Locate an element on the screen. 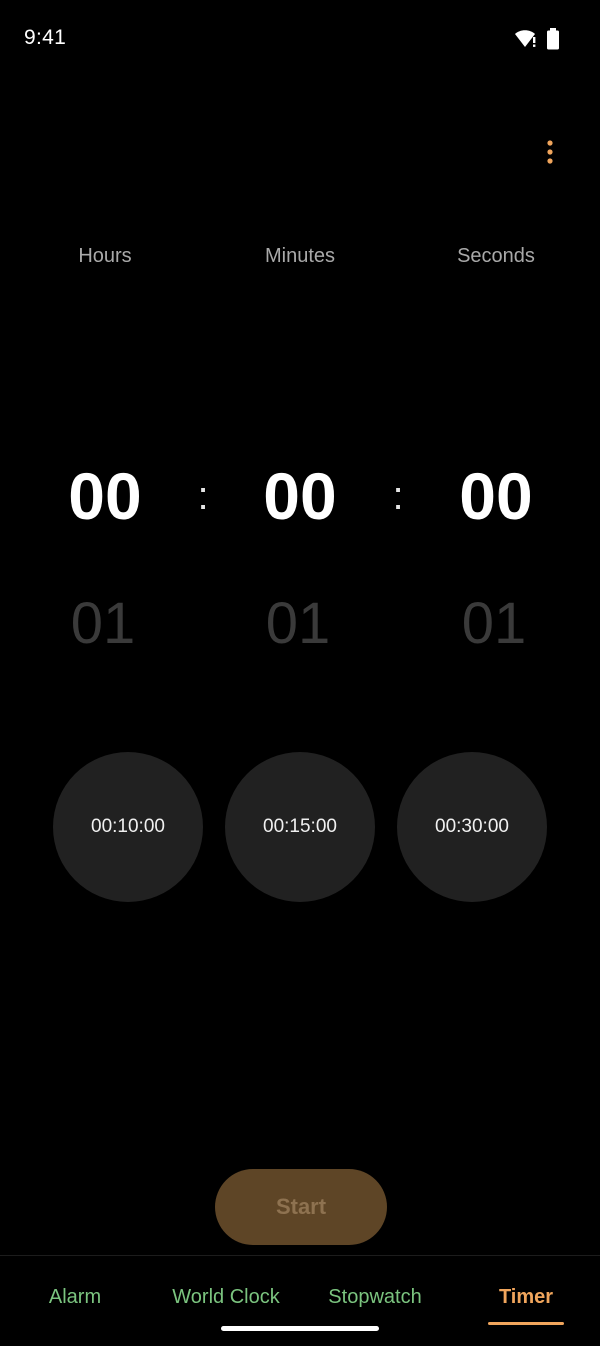 The height and width of the screenshot is (1346, 600). home-indicator is located at coordinates (300, 1328).